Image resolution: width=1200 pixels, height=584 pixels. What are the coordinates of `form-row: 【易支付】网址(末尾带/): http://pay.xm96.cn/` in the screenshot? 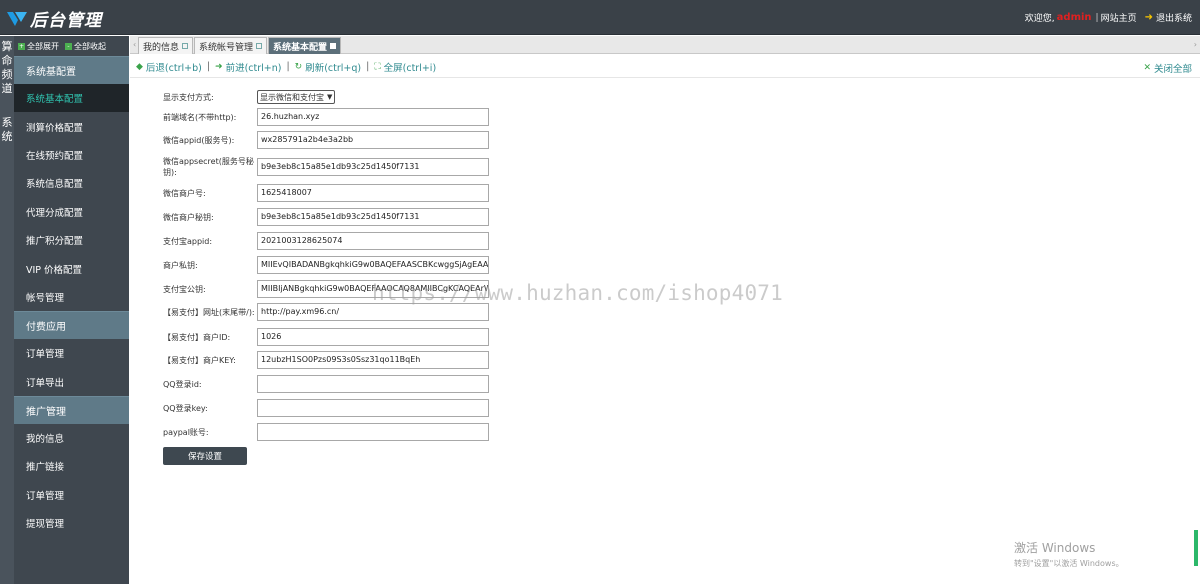 It's located at (328, 313).